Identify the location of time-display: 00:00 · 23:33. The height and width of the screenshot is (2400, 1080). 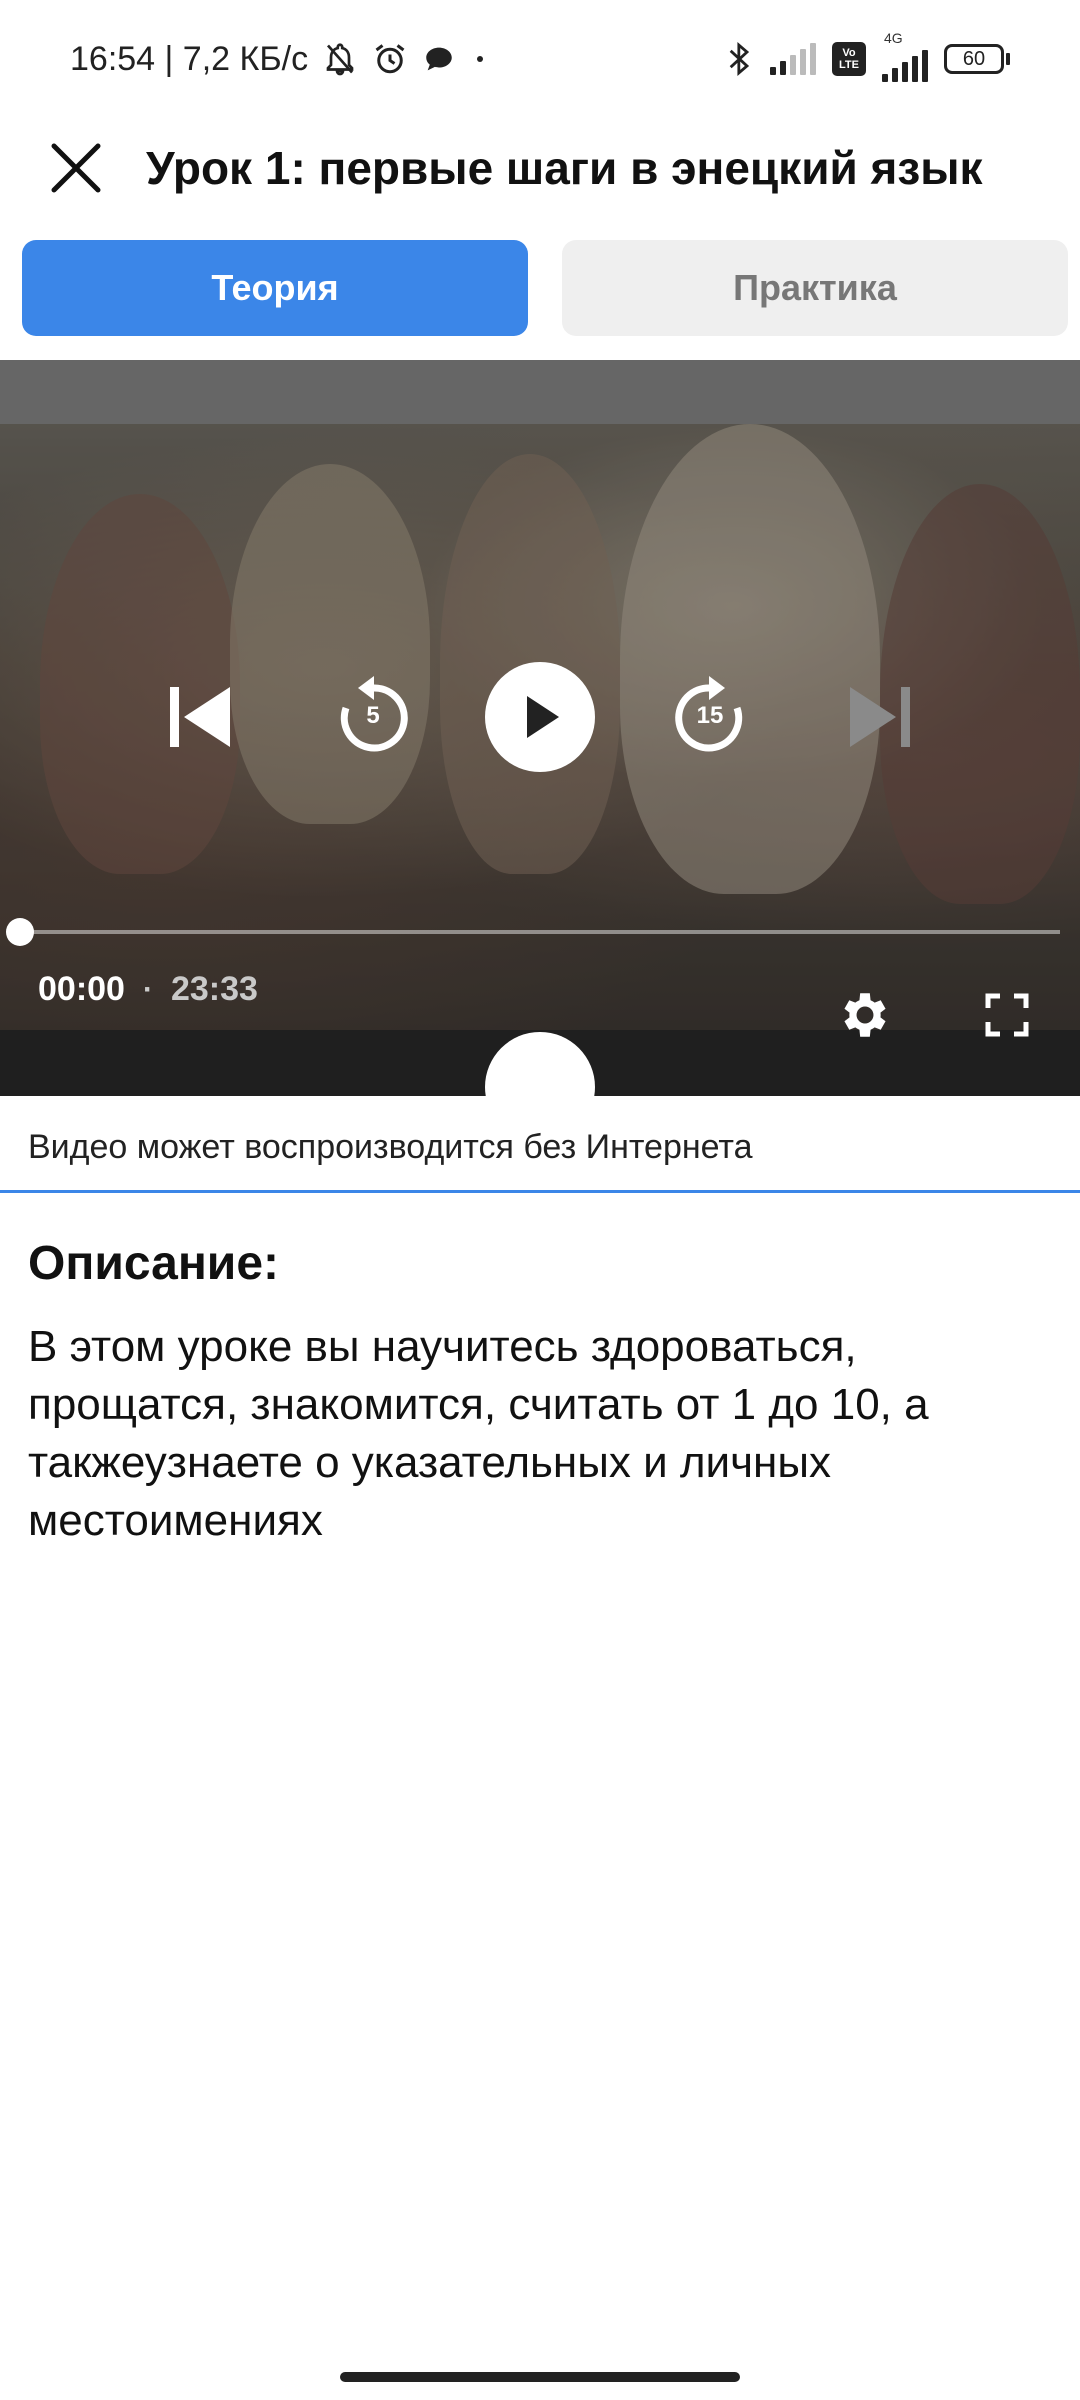
(148, 989).